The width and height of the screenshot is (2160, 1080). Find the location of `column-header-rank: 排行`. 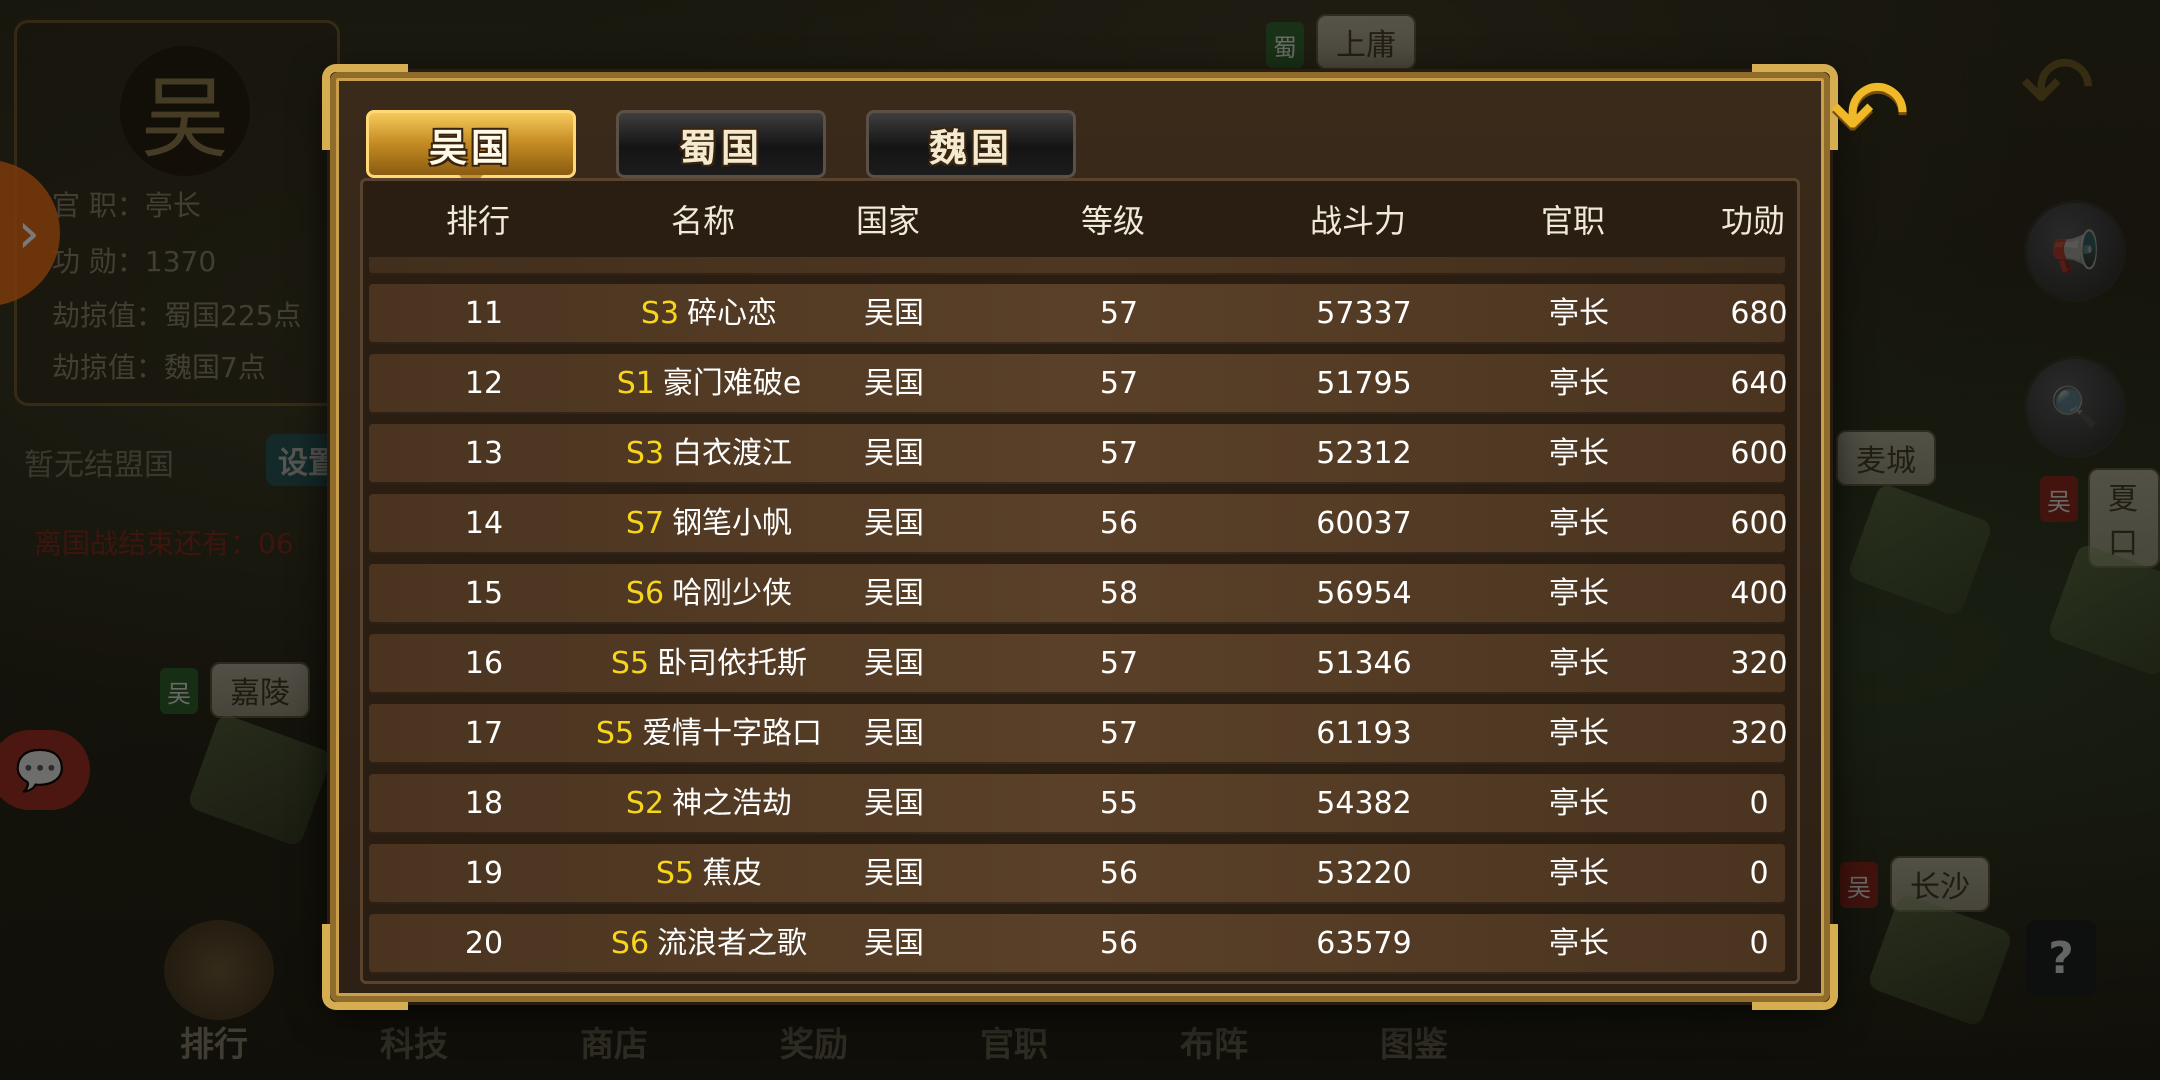

column-header-rank: 排行 is located at coordinates (477, 221).